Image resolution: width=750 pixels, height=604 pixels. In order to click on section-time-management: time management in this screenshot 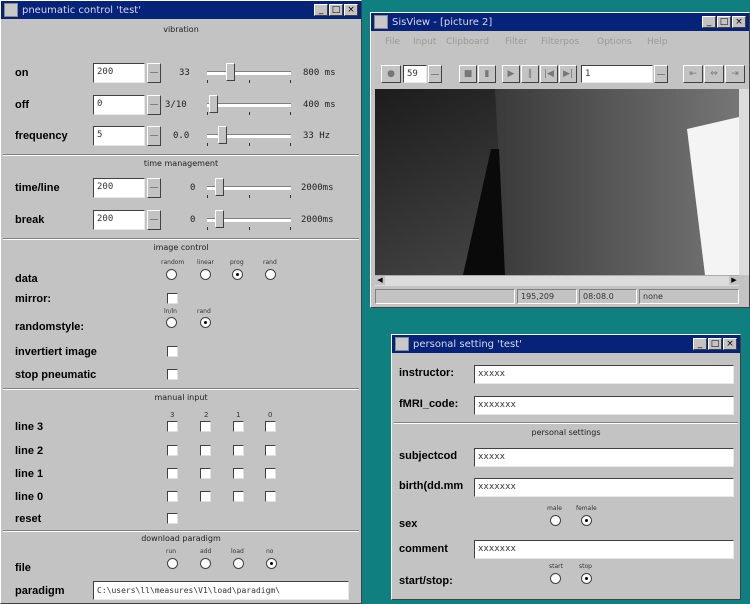, I will do `click(181, 163)`.